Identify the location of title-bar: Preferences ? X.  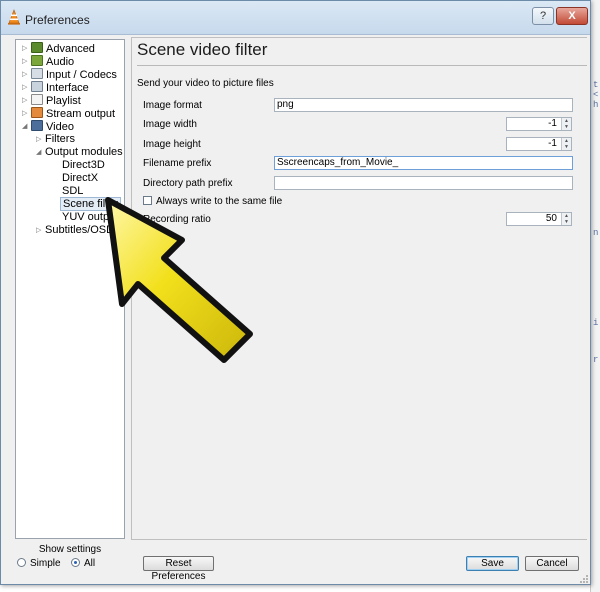
(295, 18).